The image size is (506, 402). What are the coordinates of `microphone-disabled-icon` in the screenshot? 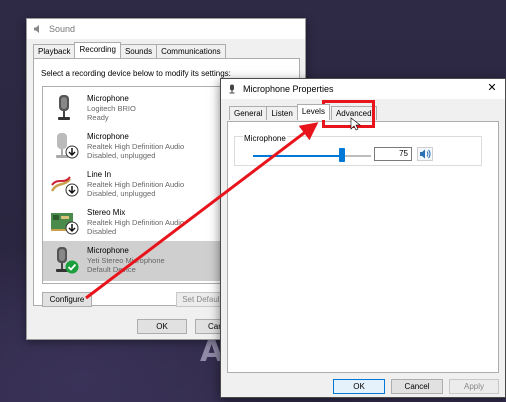 It's located at (64, 146).